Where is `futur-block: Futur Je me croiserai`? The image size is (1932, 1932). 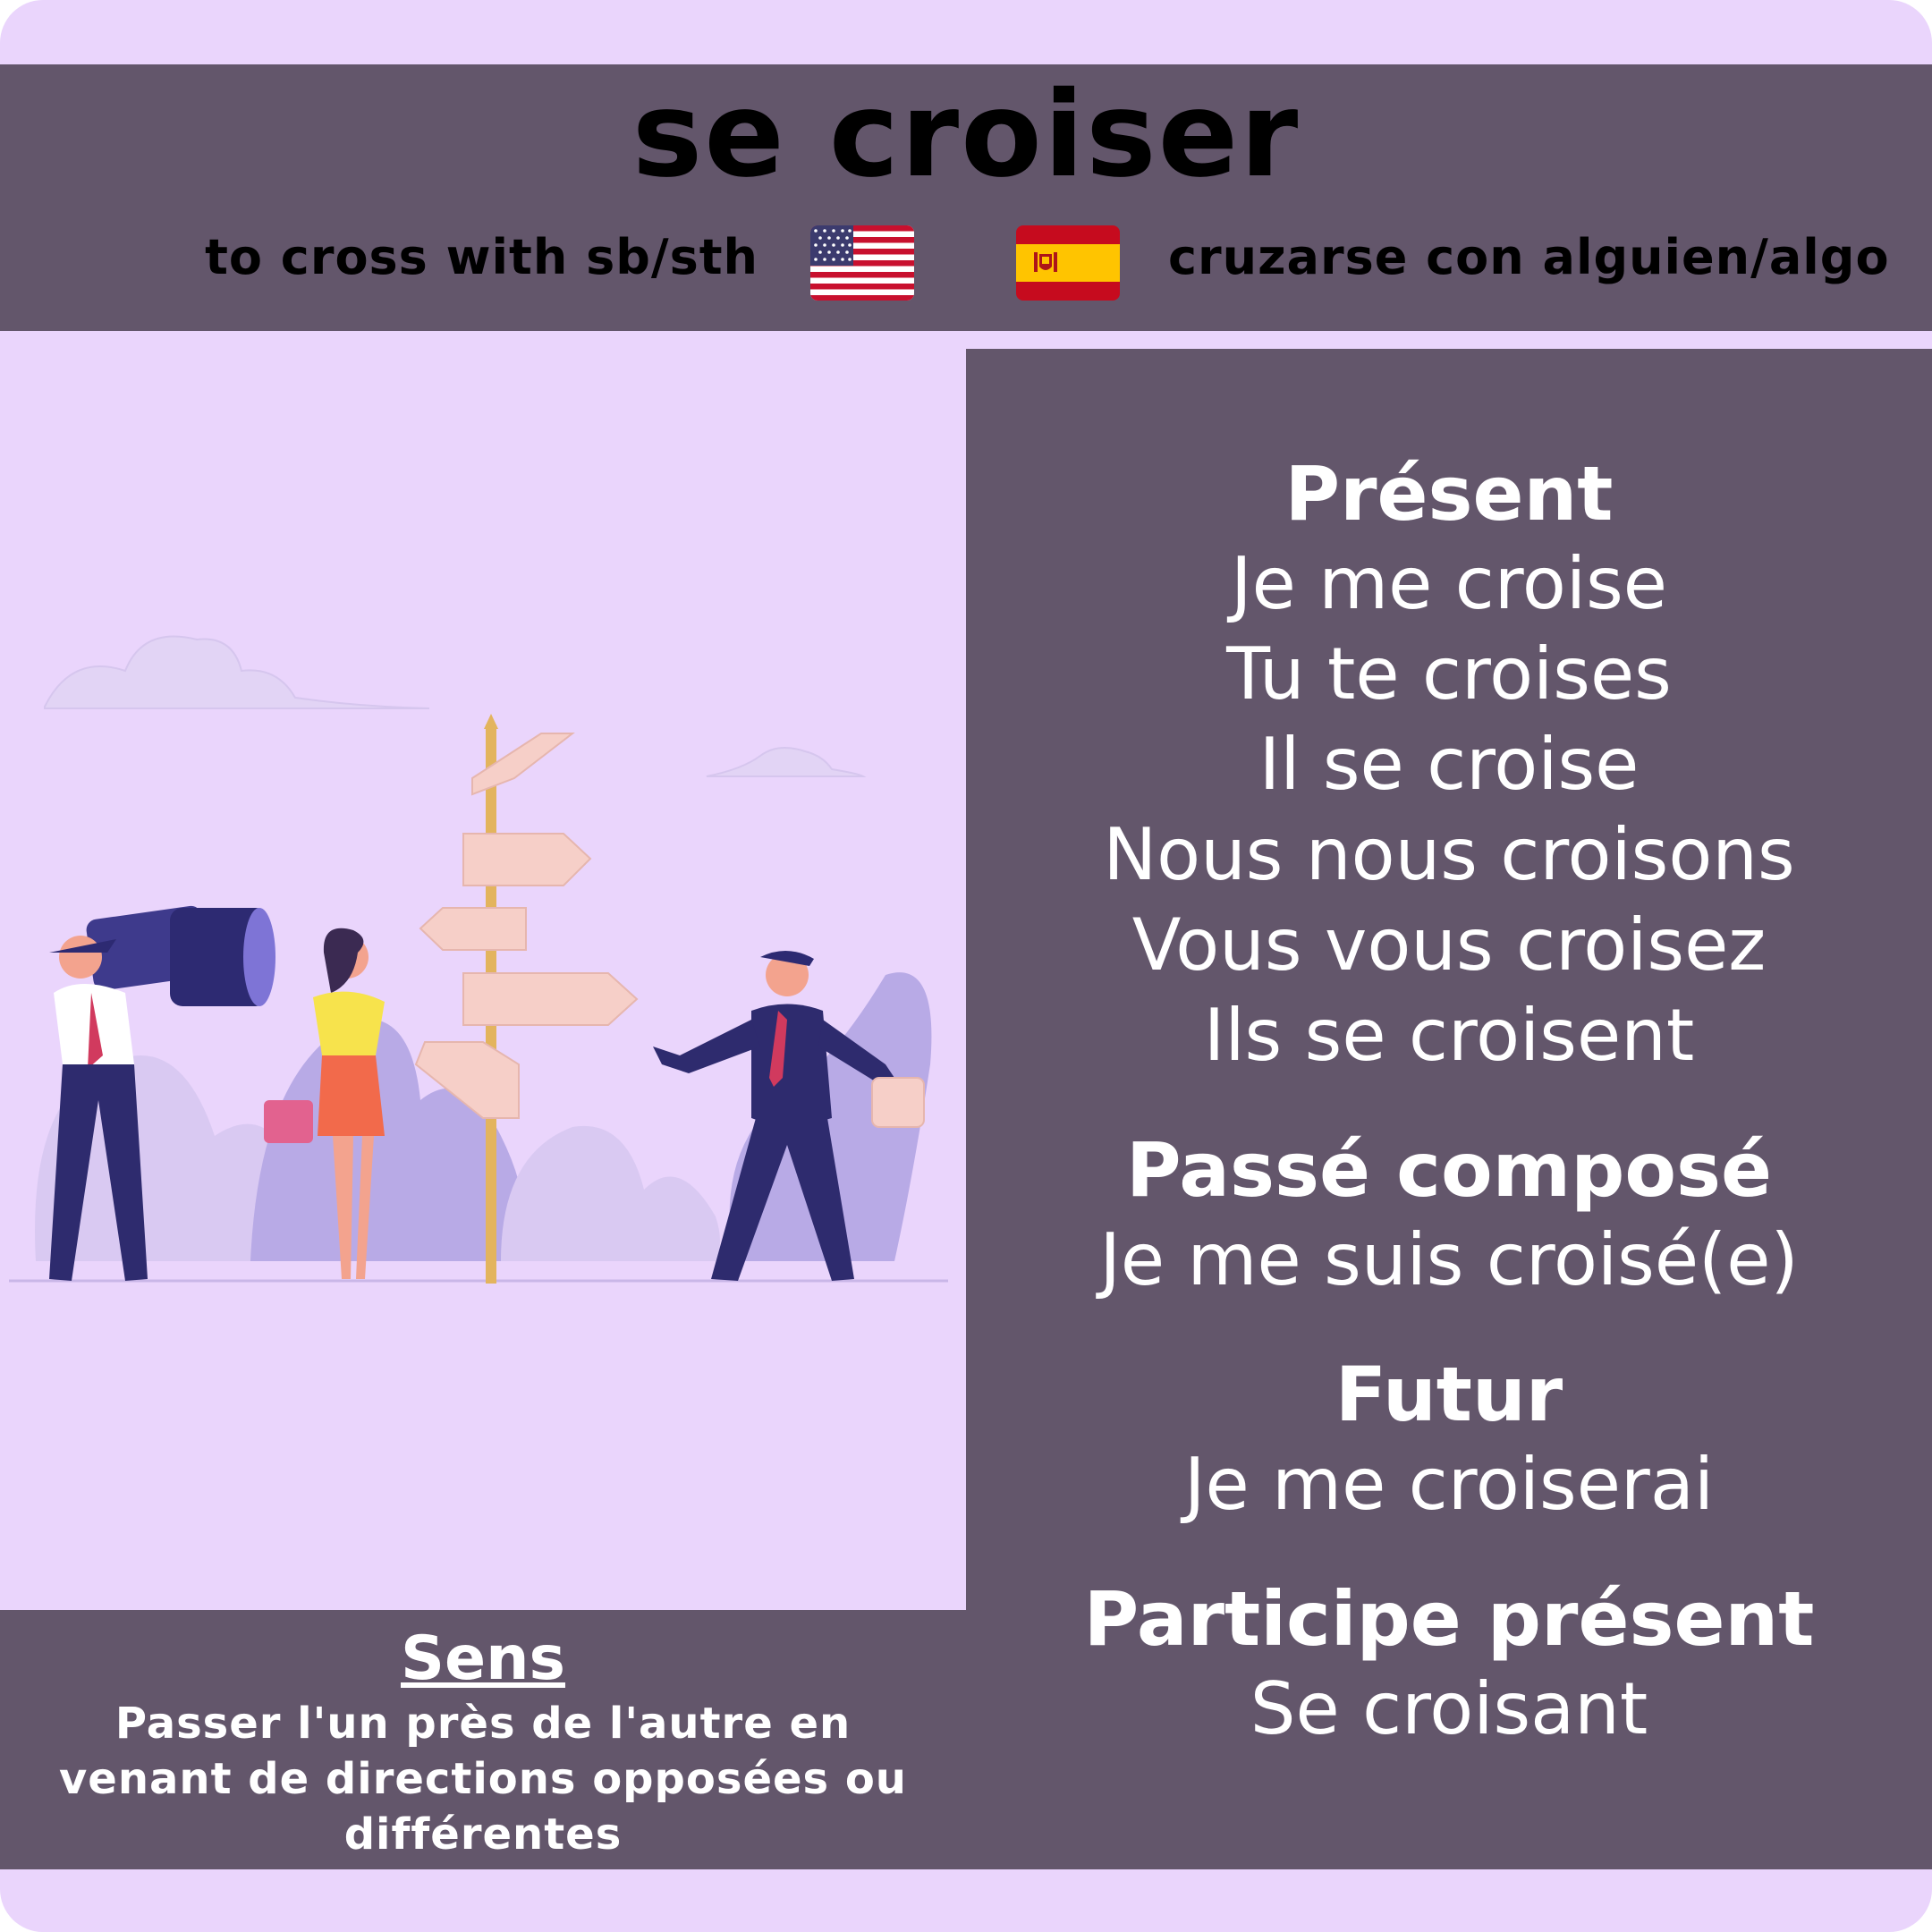 futur-block: Futur Je me croiserai is located at coordinates (1449, 1440).